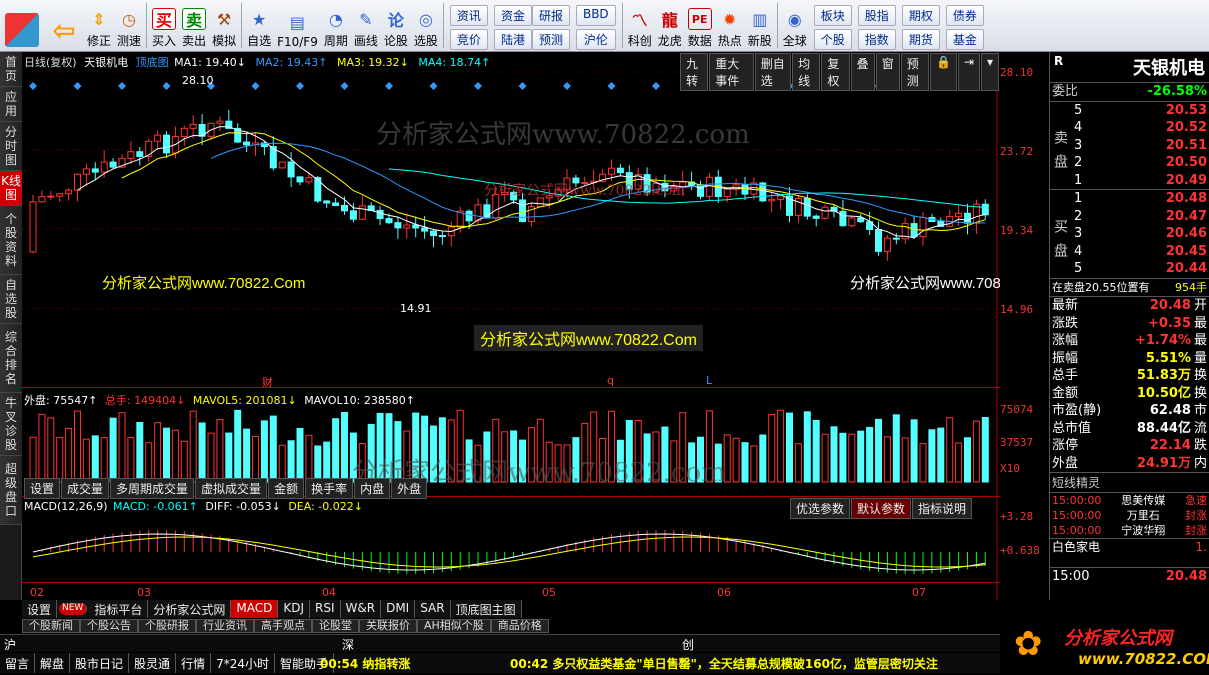 This screenshot has height=675, width=1209. What do you see at coordinates (943, 72) in the screenshot?
I see `lock-icon: 🔒` at bounding box center [943, 72].